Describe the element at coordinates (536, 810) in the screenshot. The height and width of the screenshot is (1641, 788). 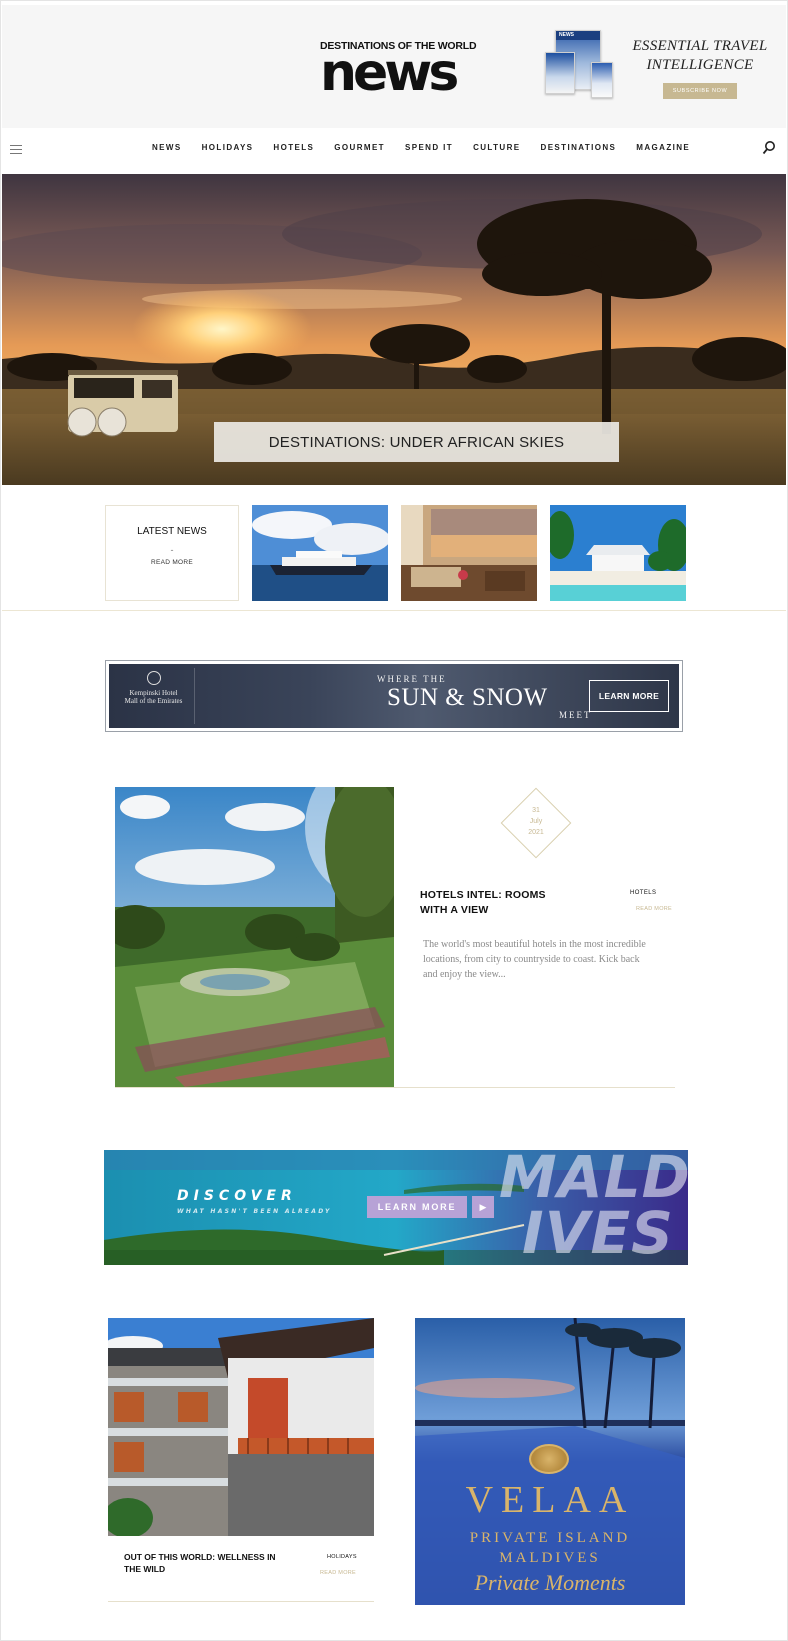
I see `date-day: 31` at that location.